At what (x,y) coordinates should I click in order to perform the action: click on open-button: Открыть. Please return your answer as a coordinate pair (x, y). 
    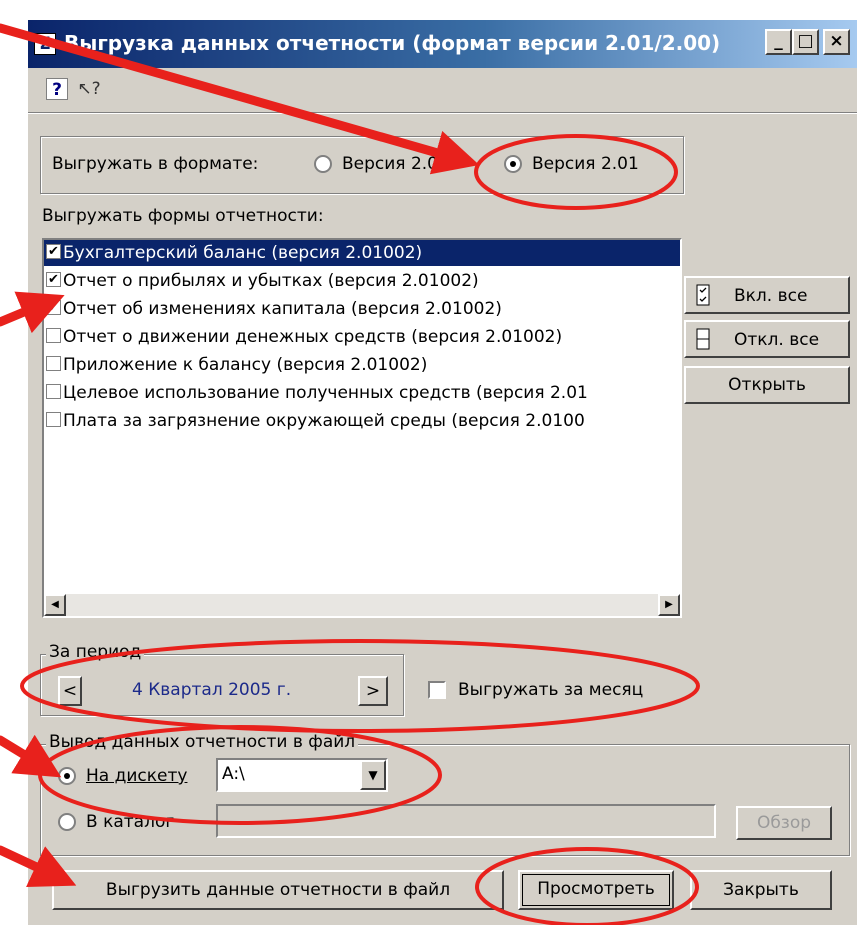
    Looking at the image, I should click on (767, 385).